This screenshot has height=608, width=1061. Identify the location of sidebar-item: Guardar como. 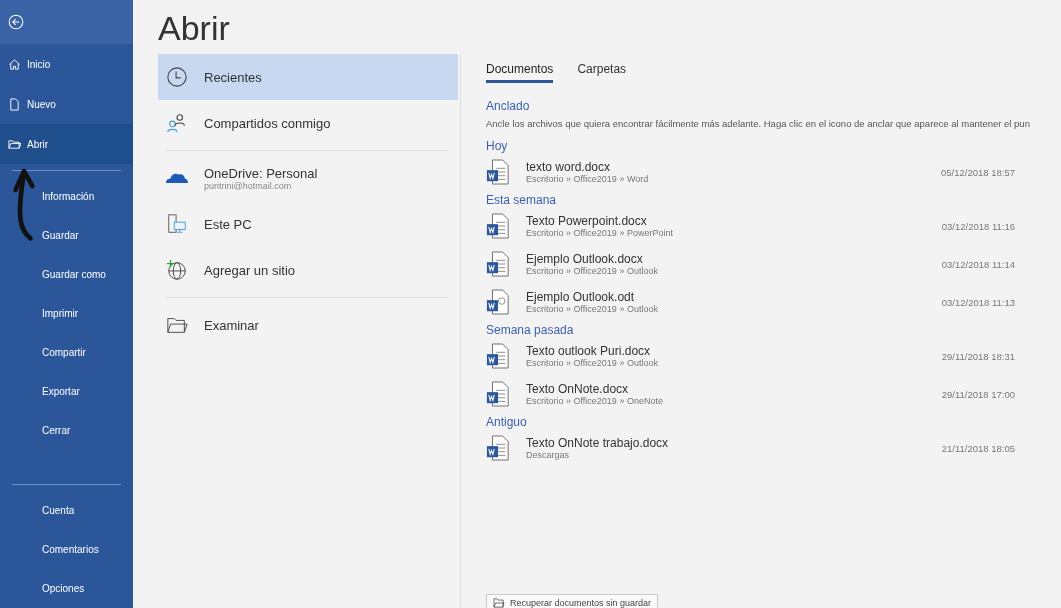
(66, 274).